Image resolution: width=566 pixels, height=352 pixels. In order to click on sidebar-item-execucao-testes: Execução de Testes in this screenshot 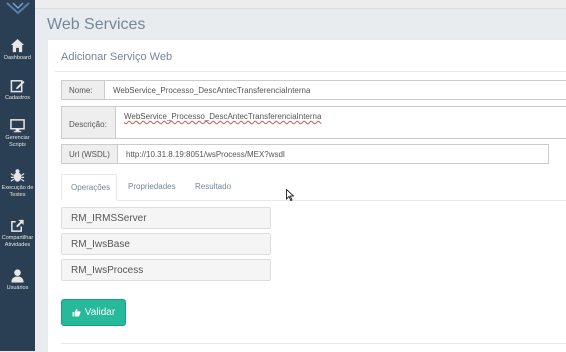, I will do `click(17, 183)`.